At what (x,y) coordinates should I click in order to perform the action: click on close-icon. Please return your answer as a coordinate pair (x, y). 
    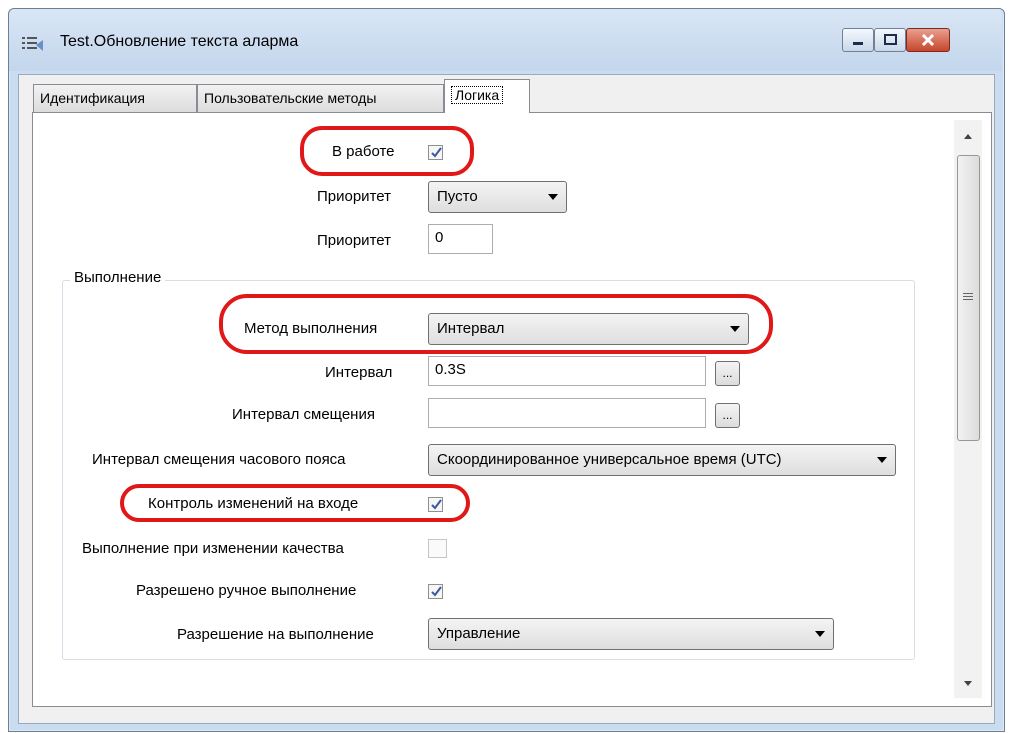
    Looking at the image, I should click on (928, 40).